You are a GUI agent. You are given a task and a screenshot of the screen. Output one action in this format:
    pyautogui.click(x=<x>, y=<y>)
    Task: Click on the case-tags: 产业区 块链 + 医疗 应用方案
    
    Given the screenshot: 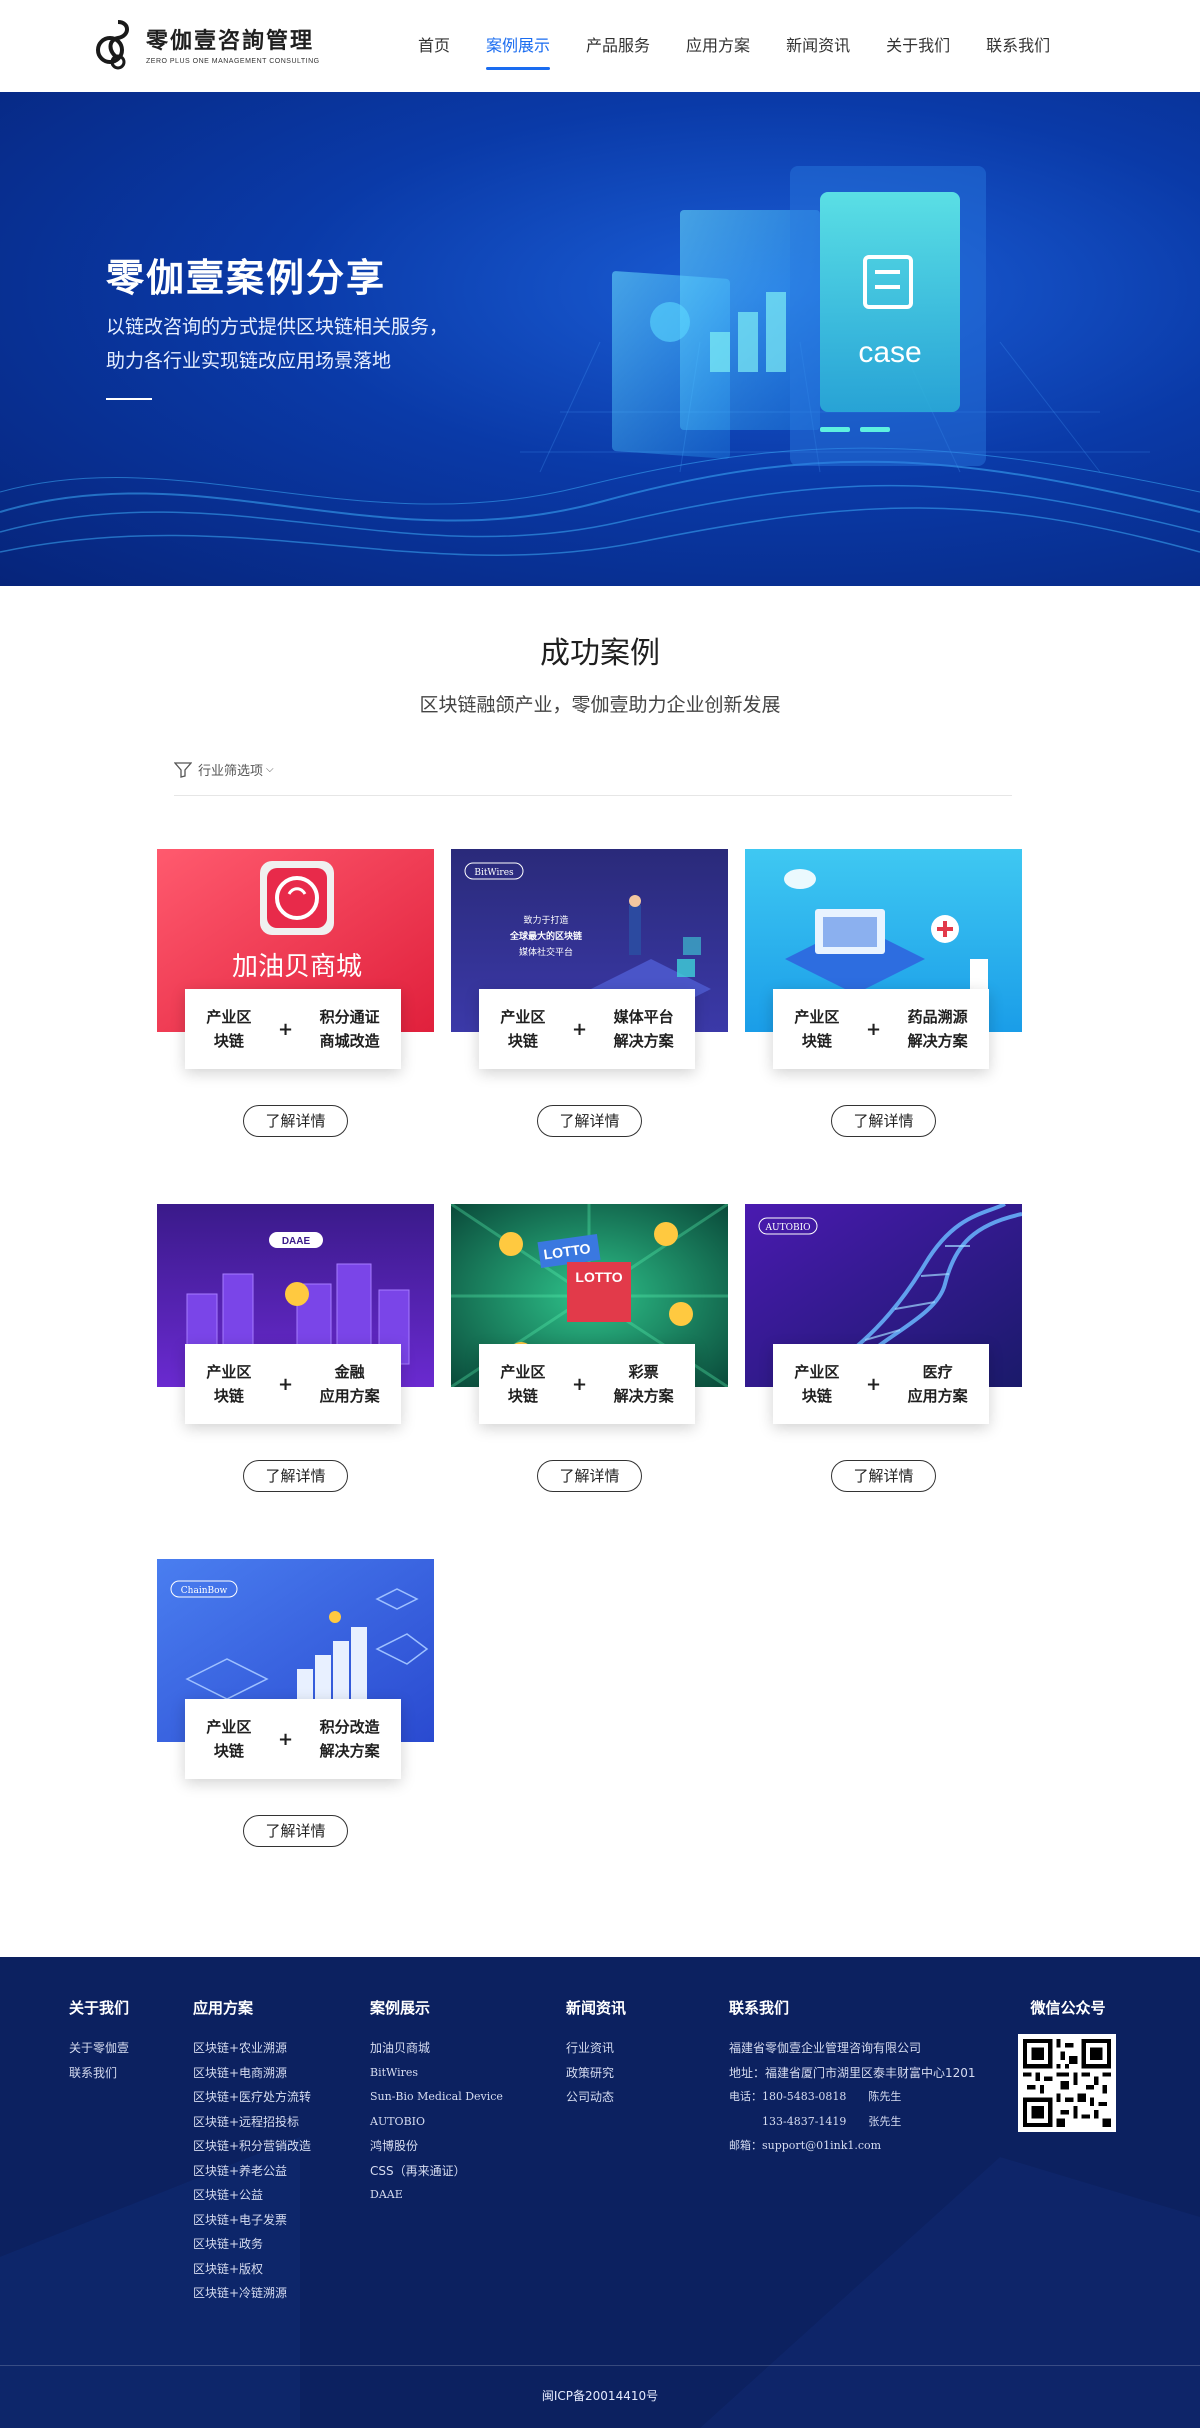 What is the action you would take?
    pyautogui.click(x=881, y=1384)
    